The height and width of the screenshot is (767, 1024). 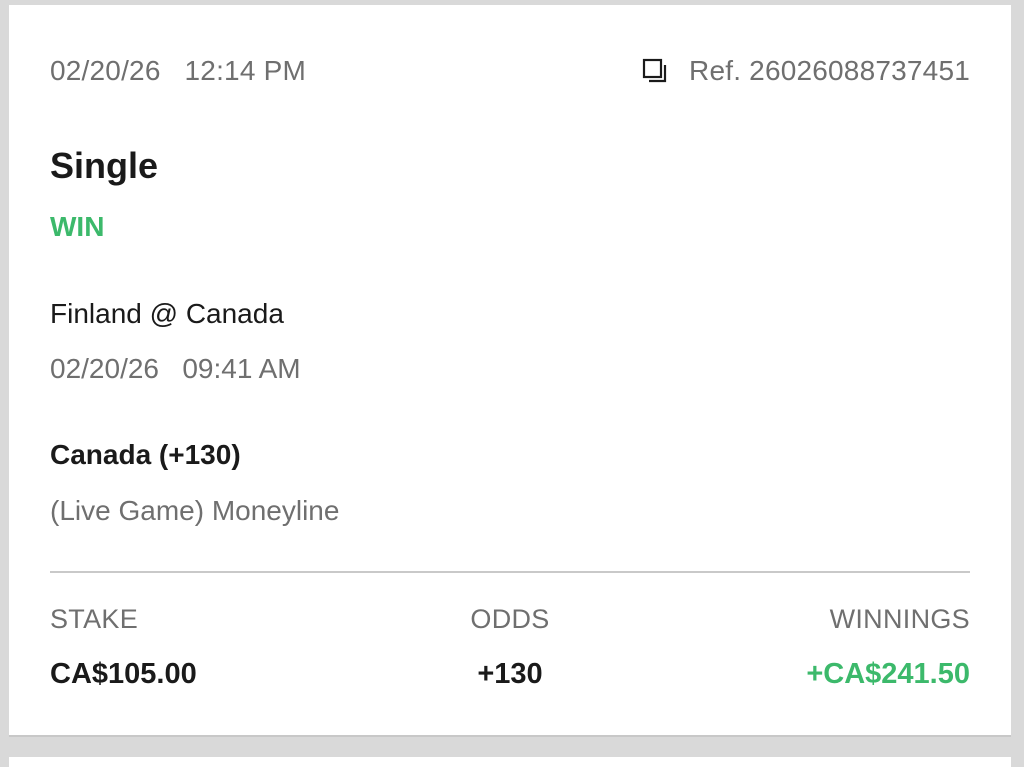 What do you see at coordinates (829, 70) in the screenshot?
I see `reference-number: Ref. 26026088737451` at bounding box center [829, 70].